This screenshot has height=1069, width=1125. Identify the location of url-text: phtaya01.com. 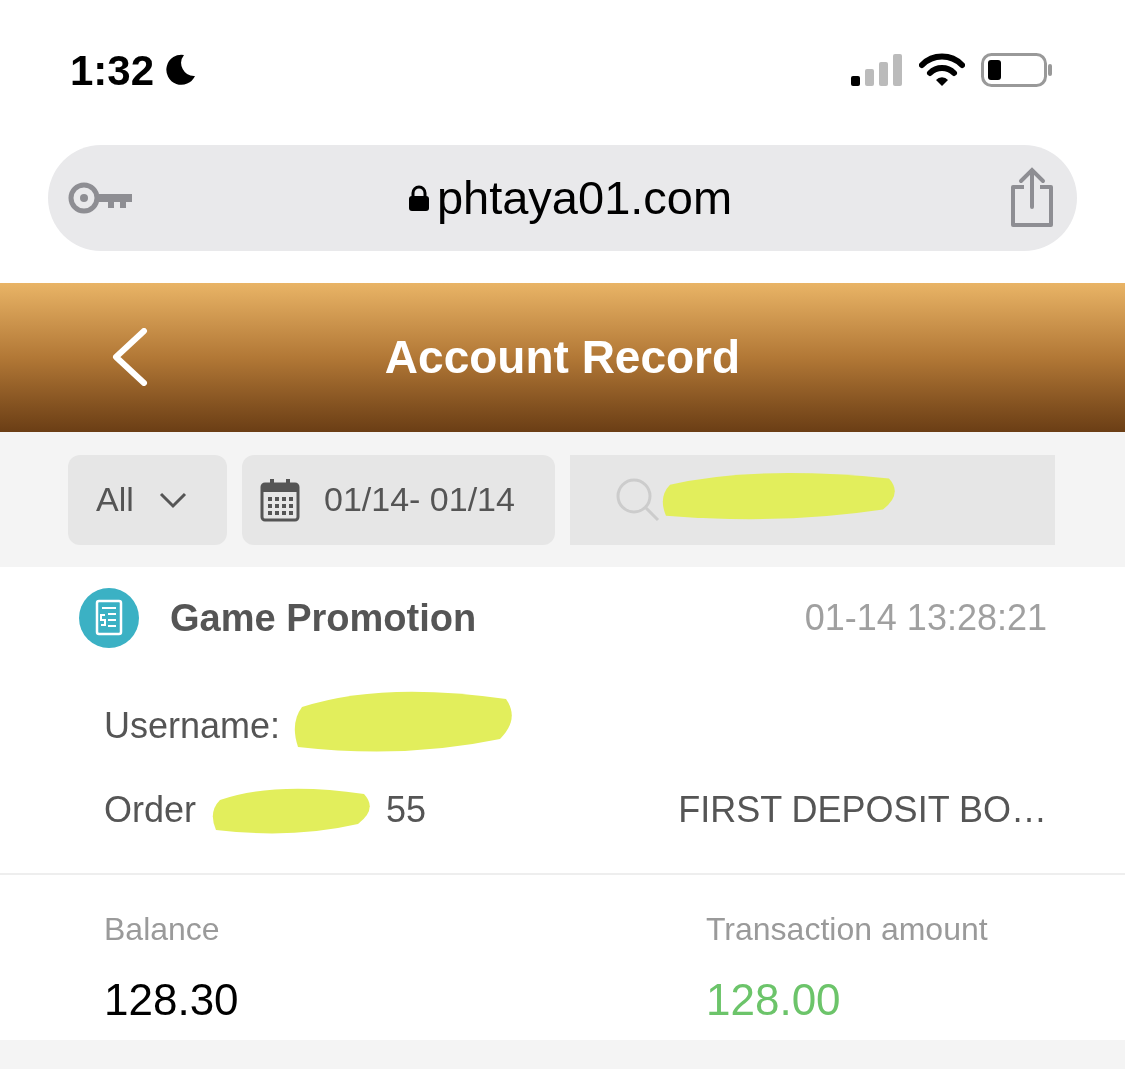
(584, 197).